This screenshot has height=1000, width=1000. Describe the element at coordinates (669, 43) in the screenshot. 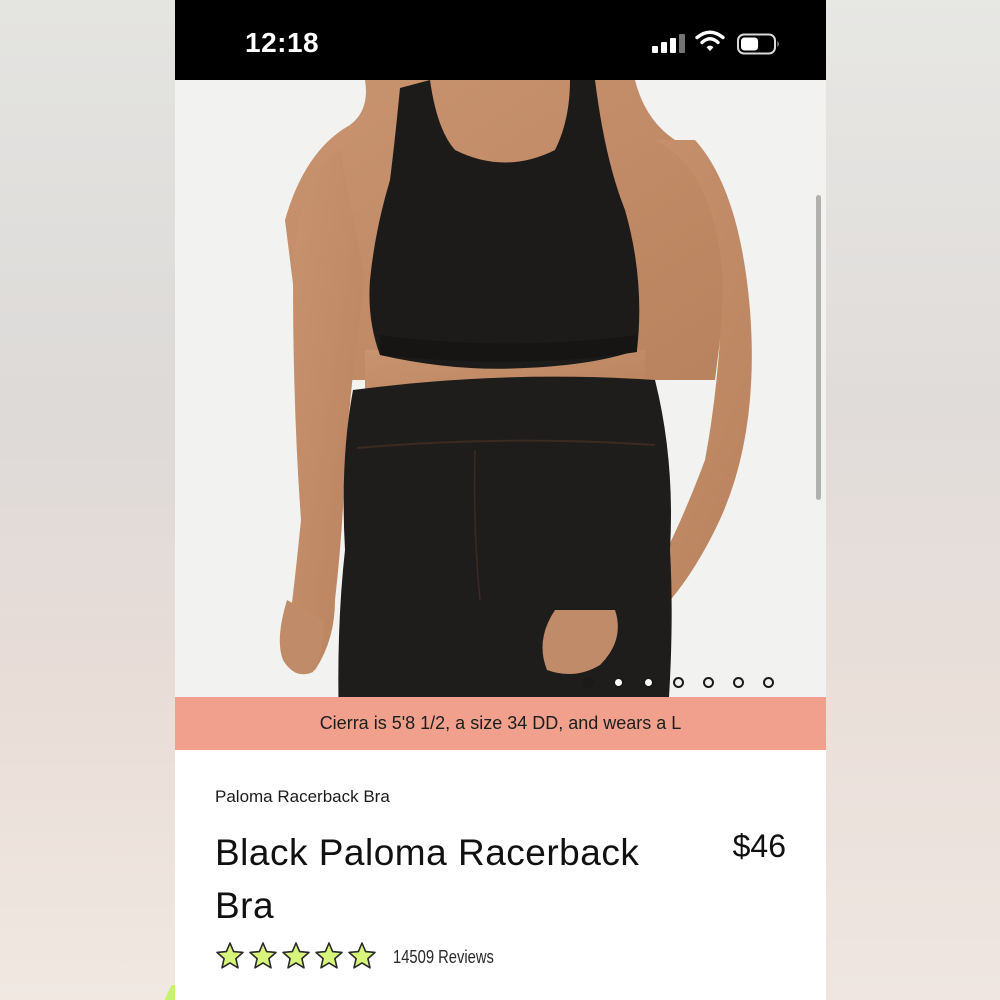

I see `cellular-signal-icon` at that location.